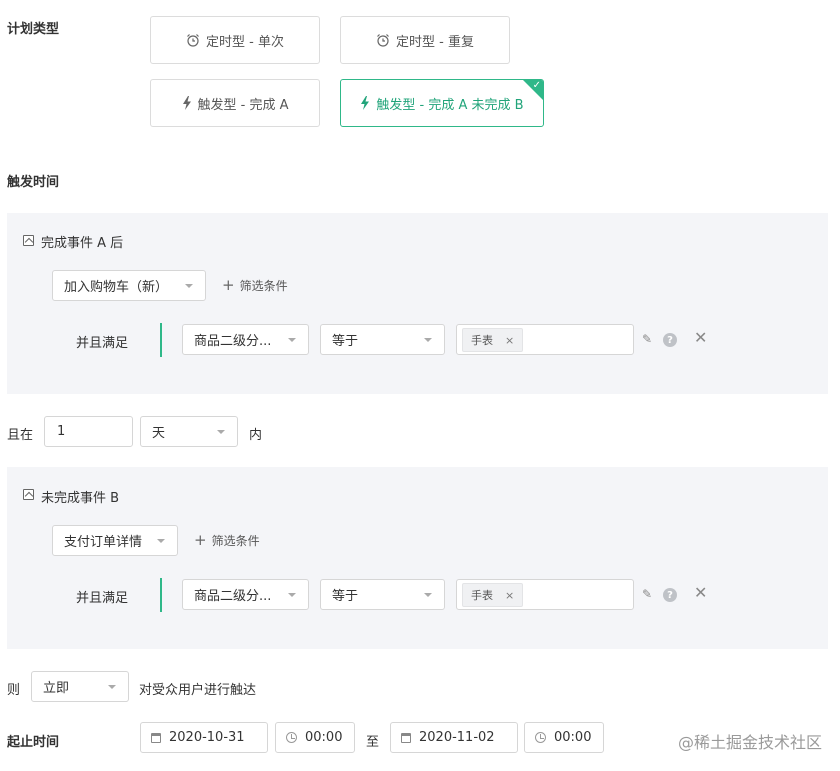 The width and height of the screenshot is (840, 771). I want to click on event-a-operator-select: 等于, so click(382, 339).